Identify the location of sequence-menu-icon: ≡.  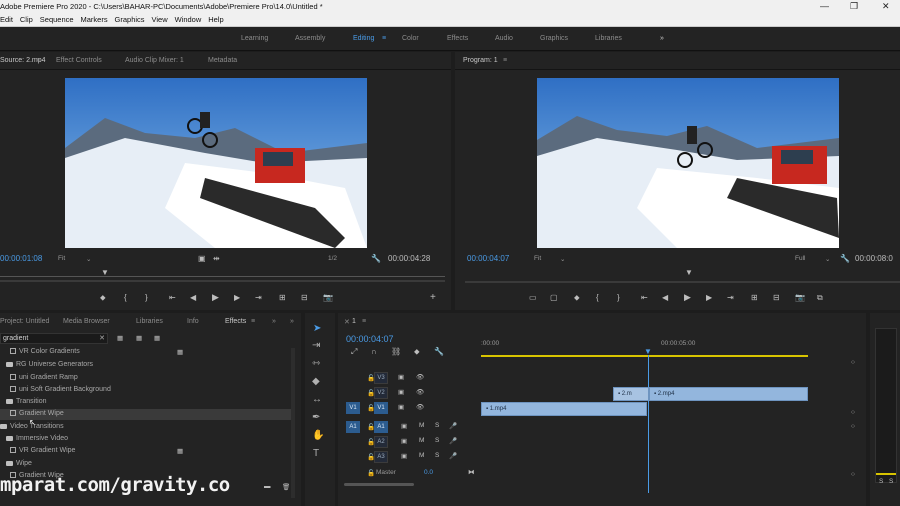
(364, 321).